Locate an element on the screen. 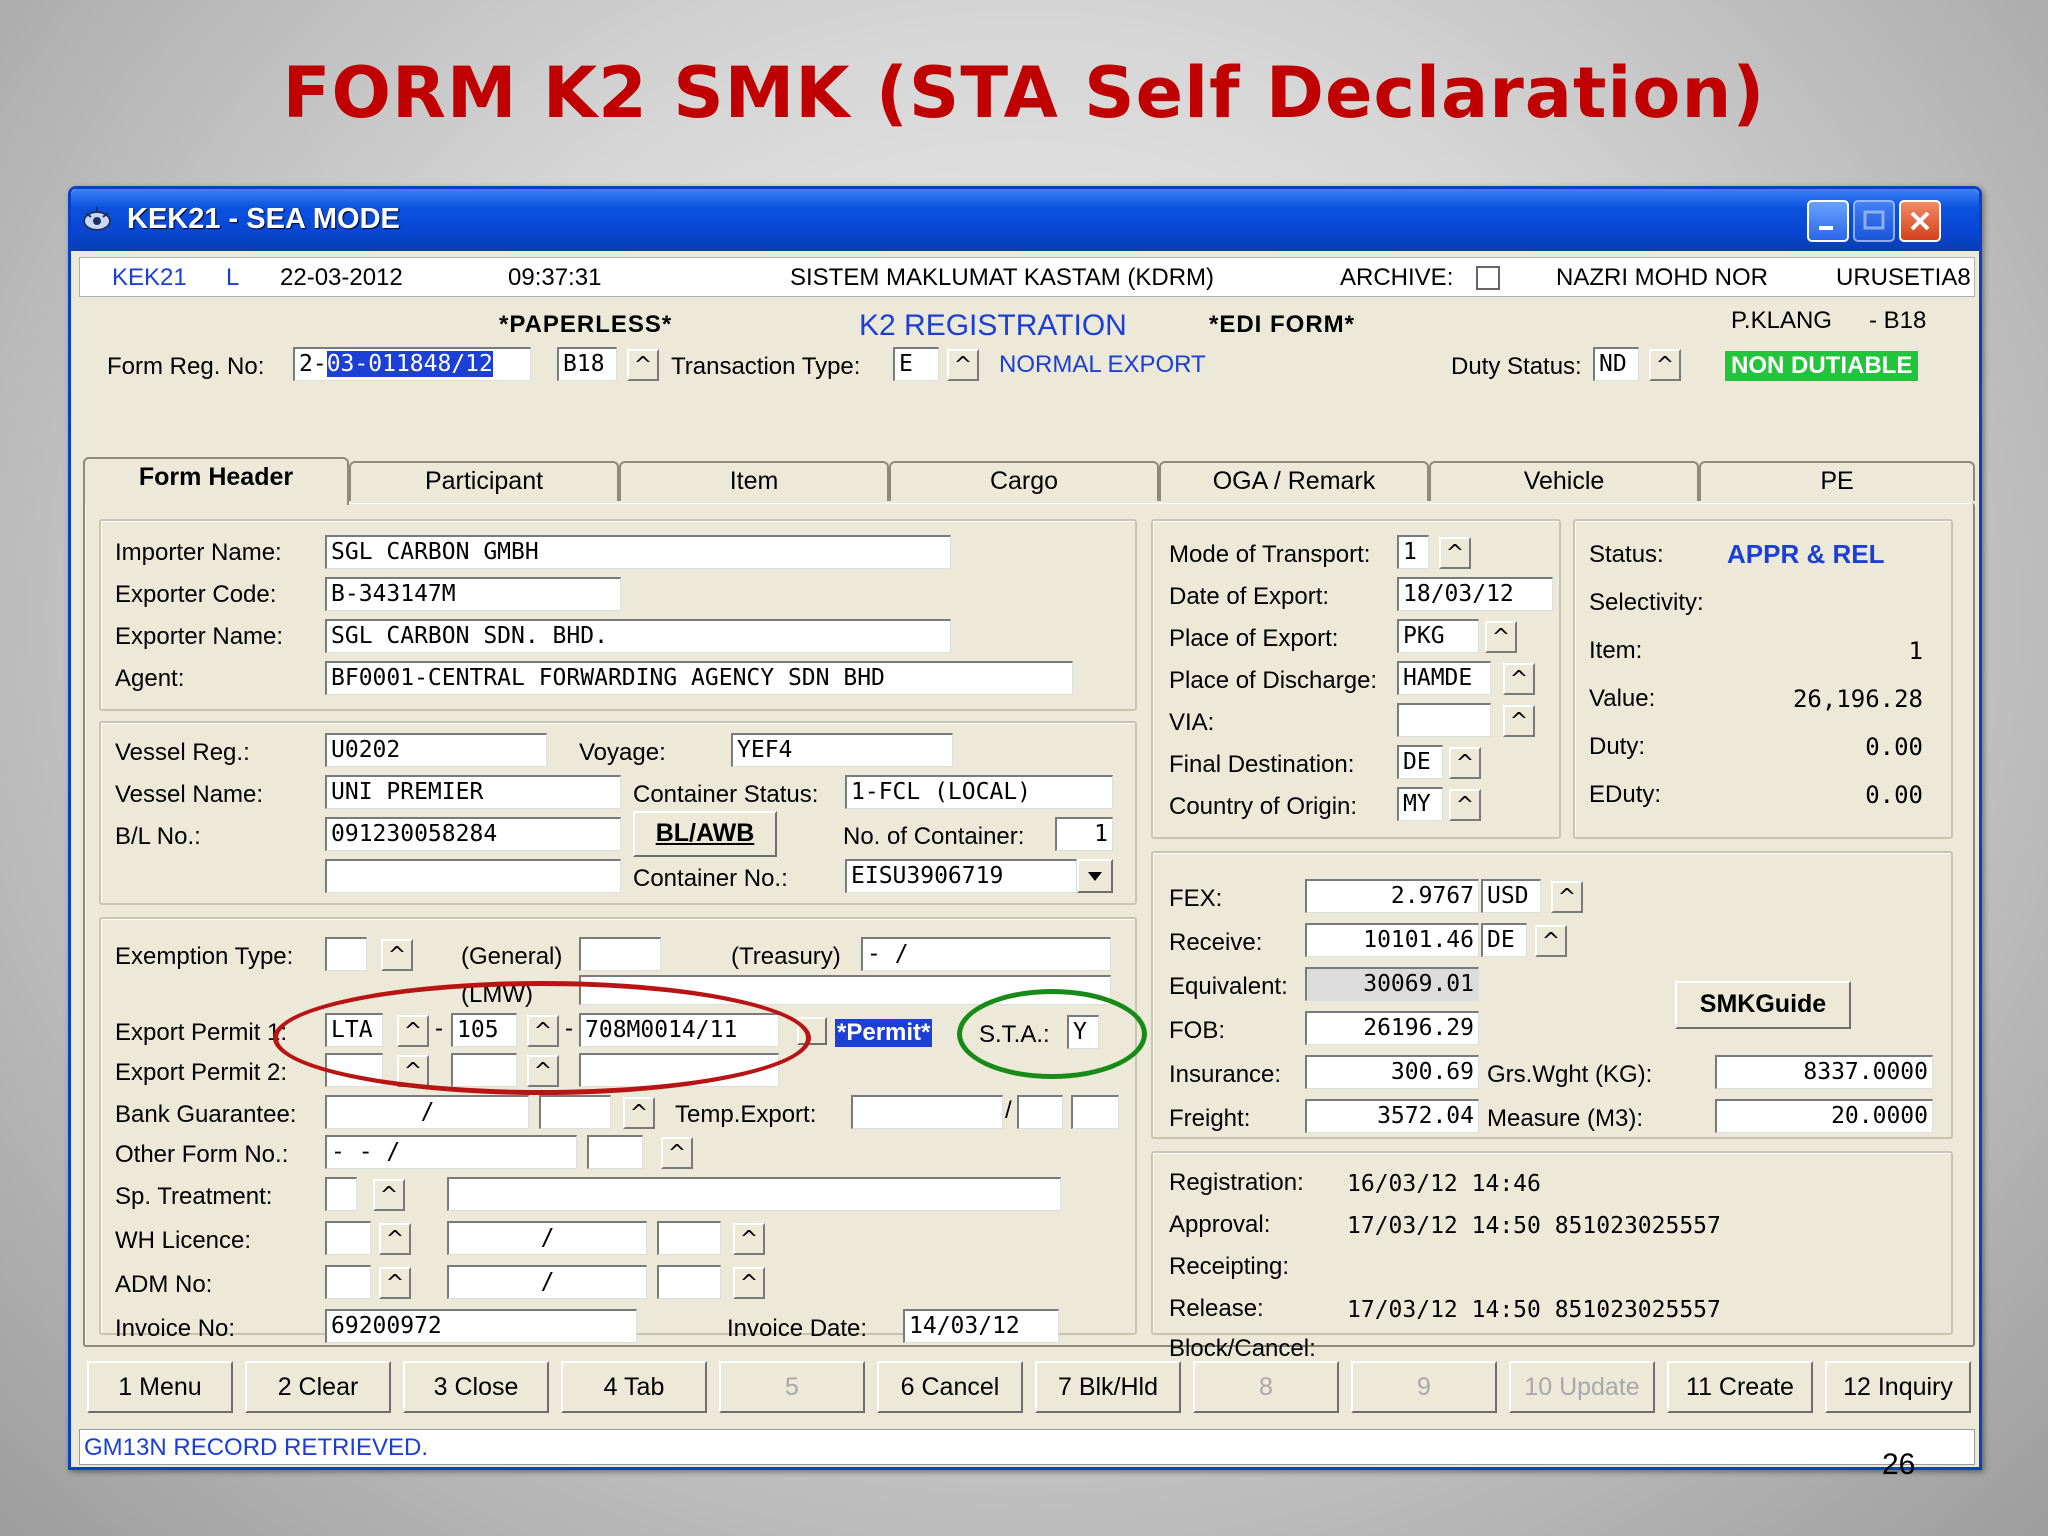  exporter-name-field: SGL CARBON SDN. BHD. is located at coordinates (638, 636).